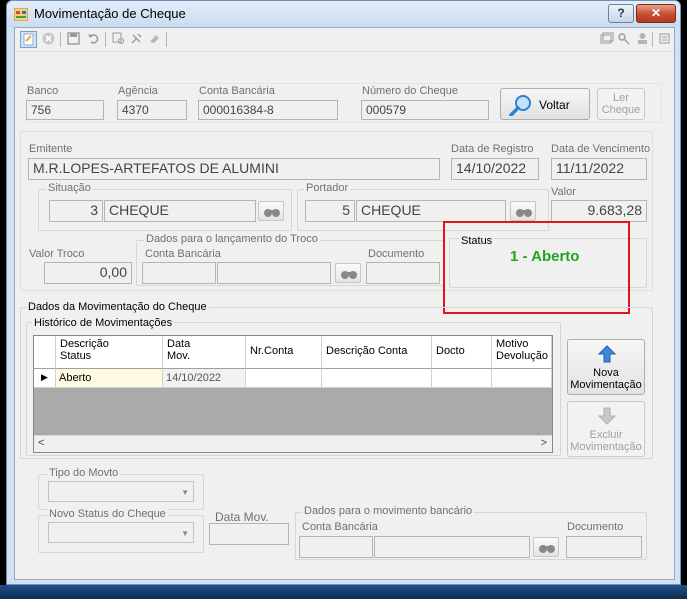 Image resolution: width=687 pixels, height=599 pixels. I want to click on cell-nr-conta, so click(284, 378).